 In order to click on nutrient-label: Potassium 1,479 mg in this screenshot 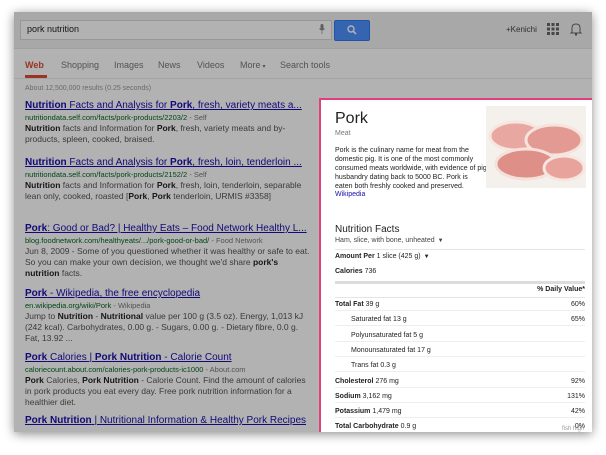, I will do `click(368, 411)`.